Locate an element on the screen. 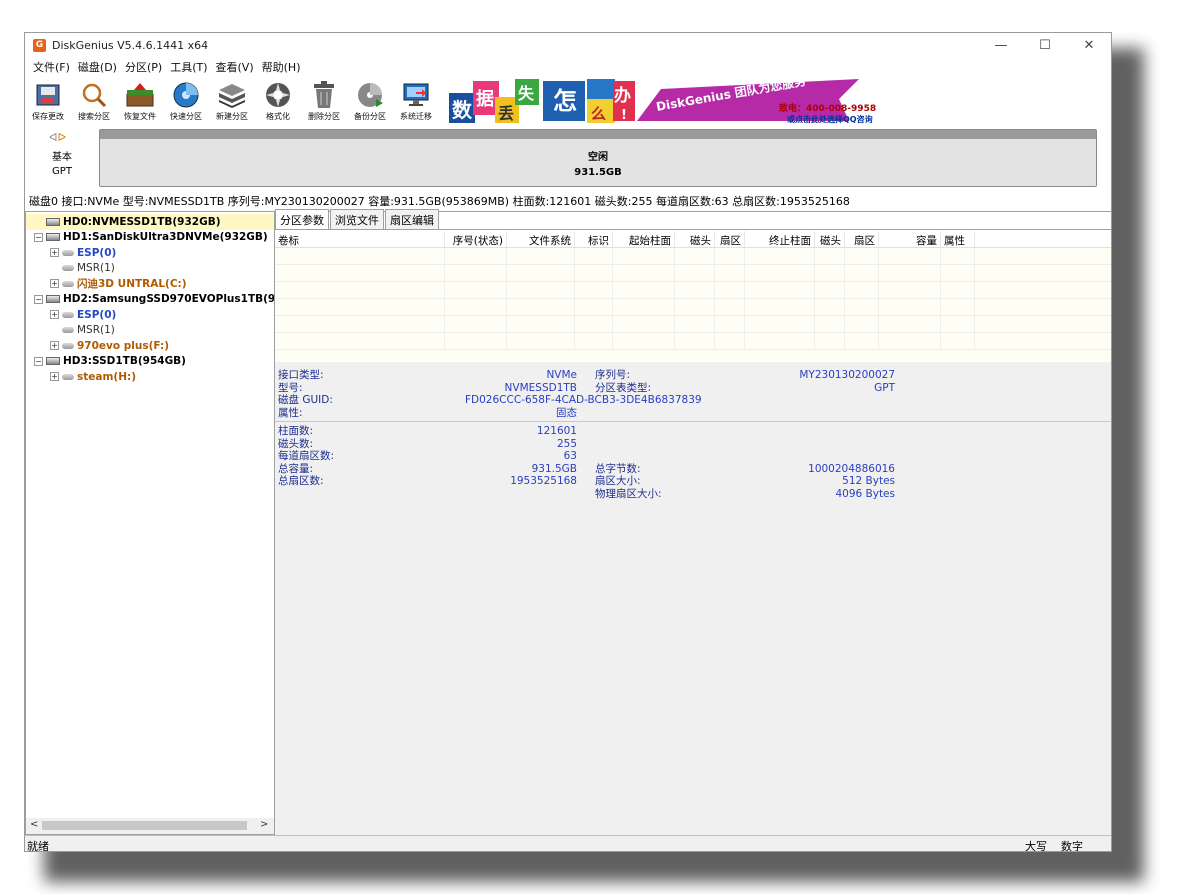 The image size is (1192, 894). tree-node-label: 闪迪3D UNTRAL(C:) is located at coordinates (132, 284).